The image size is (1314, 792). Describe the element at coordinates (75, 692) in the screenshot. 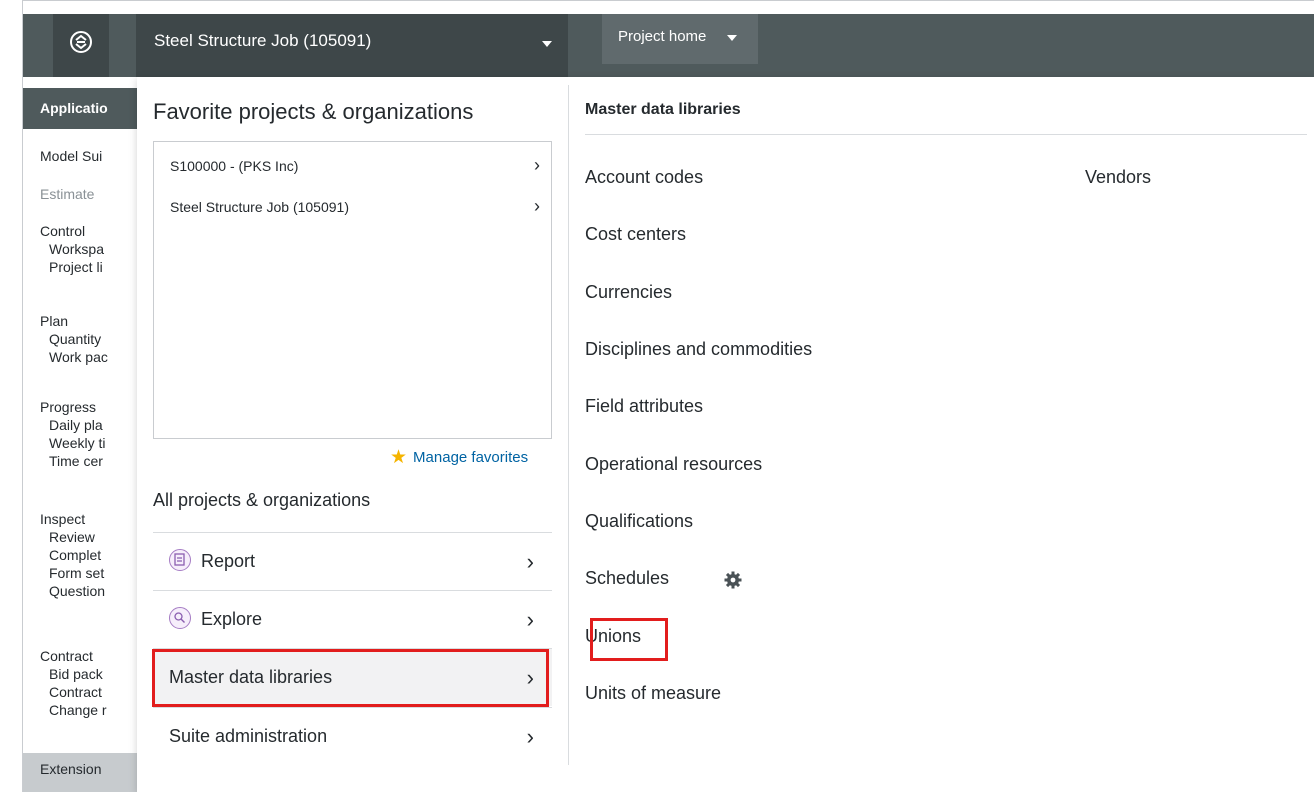

I see `sidebar-item: Contract` at that location.